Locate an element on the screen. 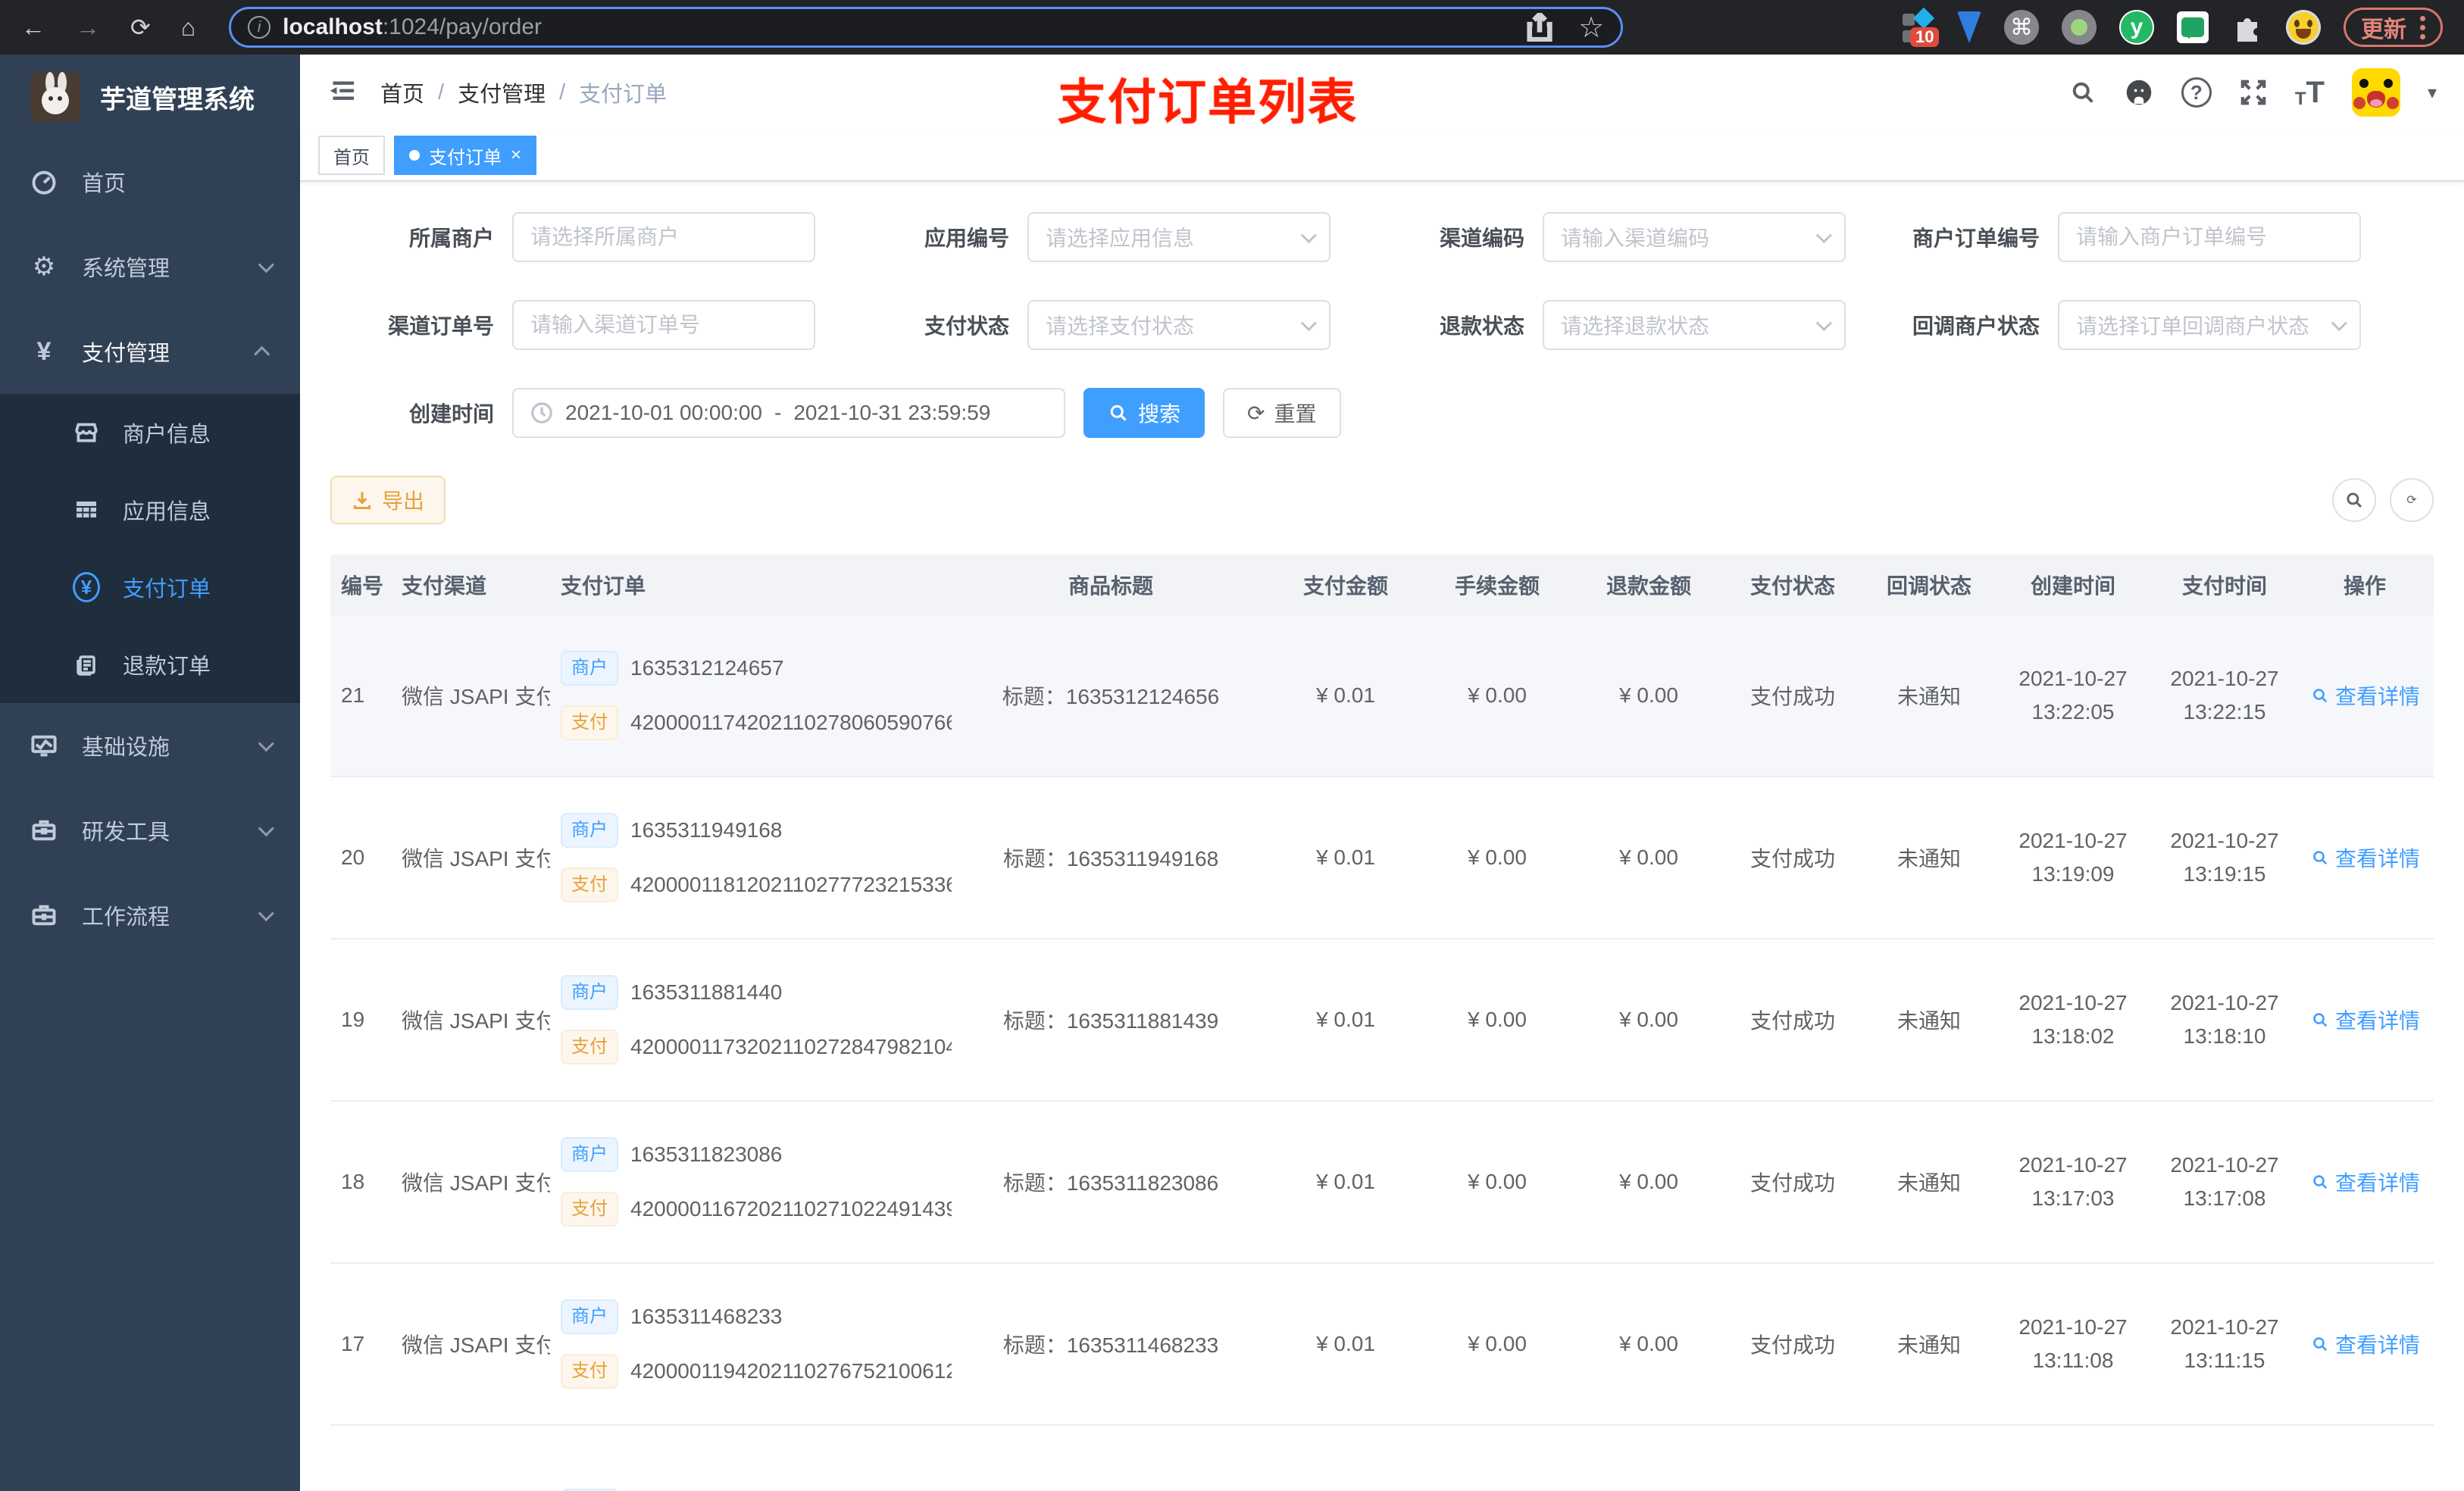 Image resolution: width=2464 pixels, height=1491 pixels. notify-status-label: 回调商户状态 is located at coordinates (1976, 326).